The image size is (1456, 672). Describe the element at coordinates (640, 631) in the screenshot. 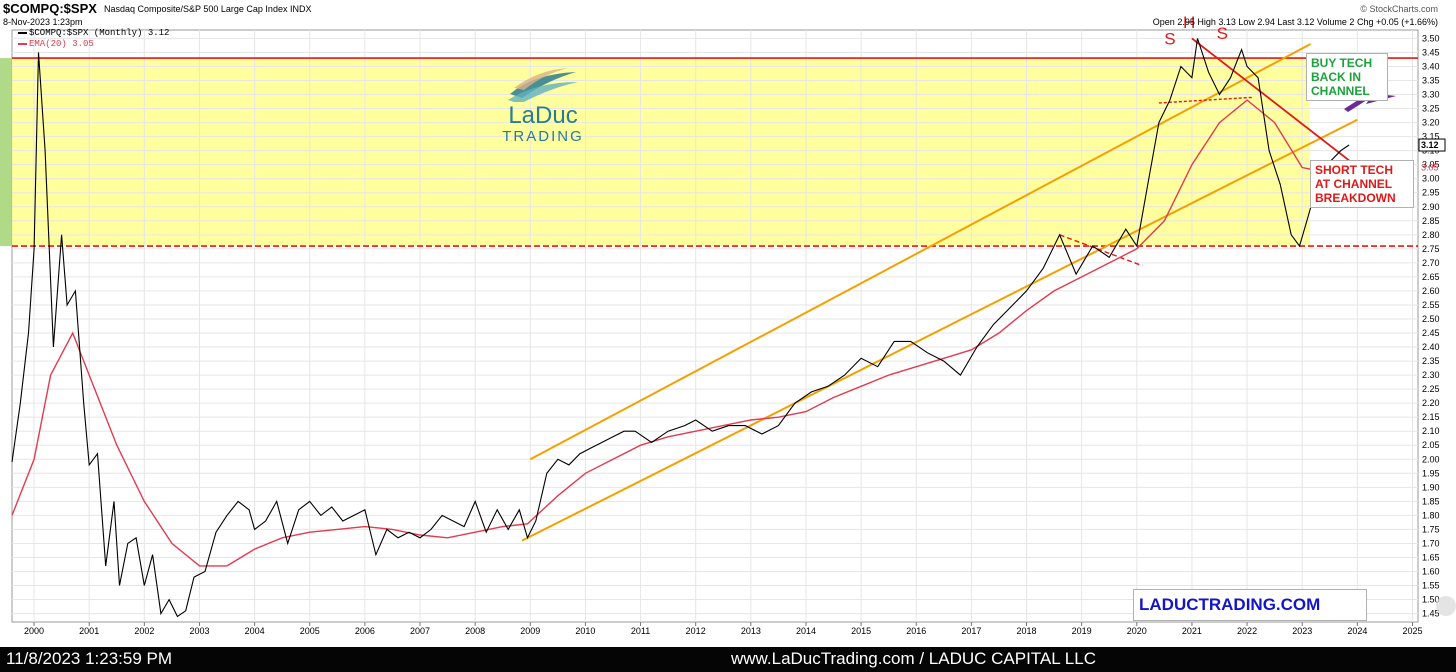

I see `x-tick-label: 2011` at that location.